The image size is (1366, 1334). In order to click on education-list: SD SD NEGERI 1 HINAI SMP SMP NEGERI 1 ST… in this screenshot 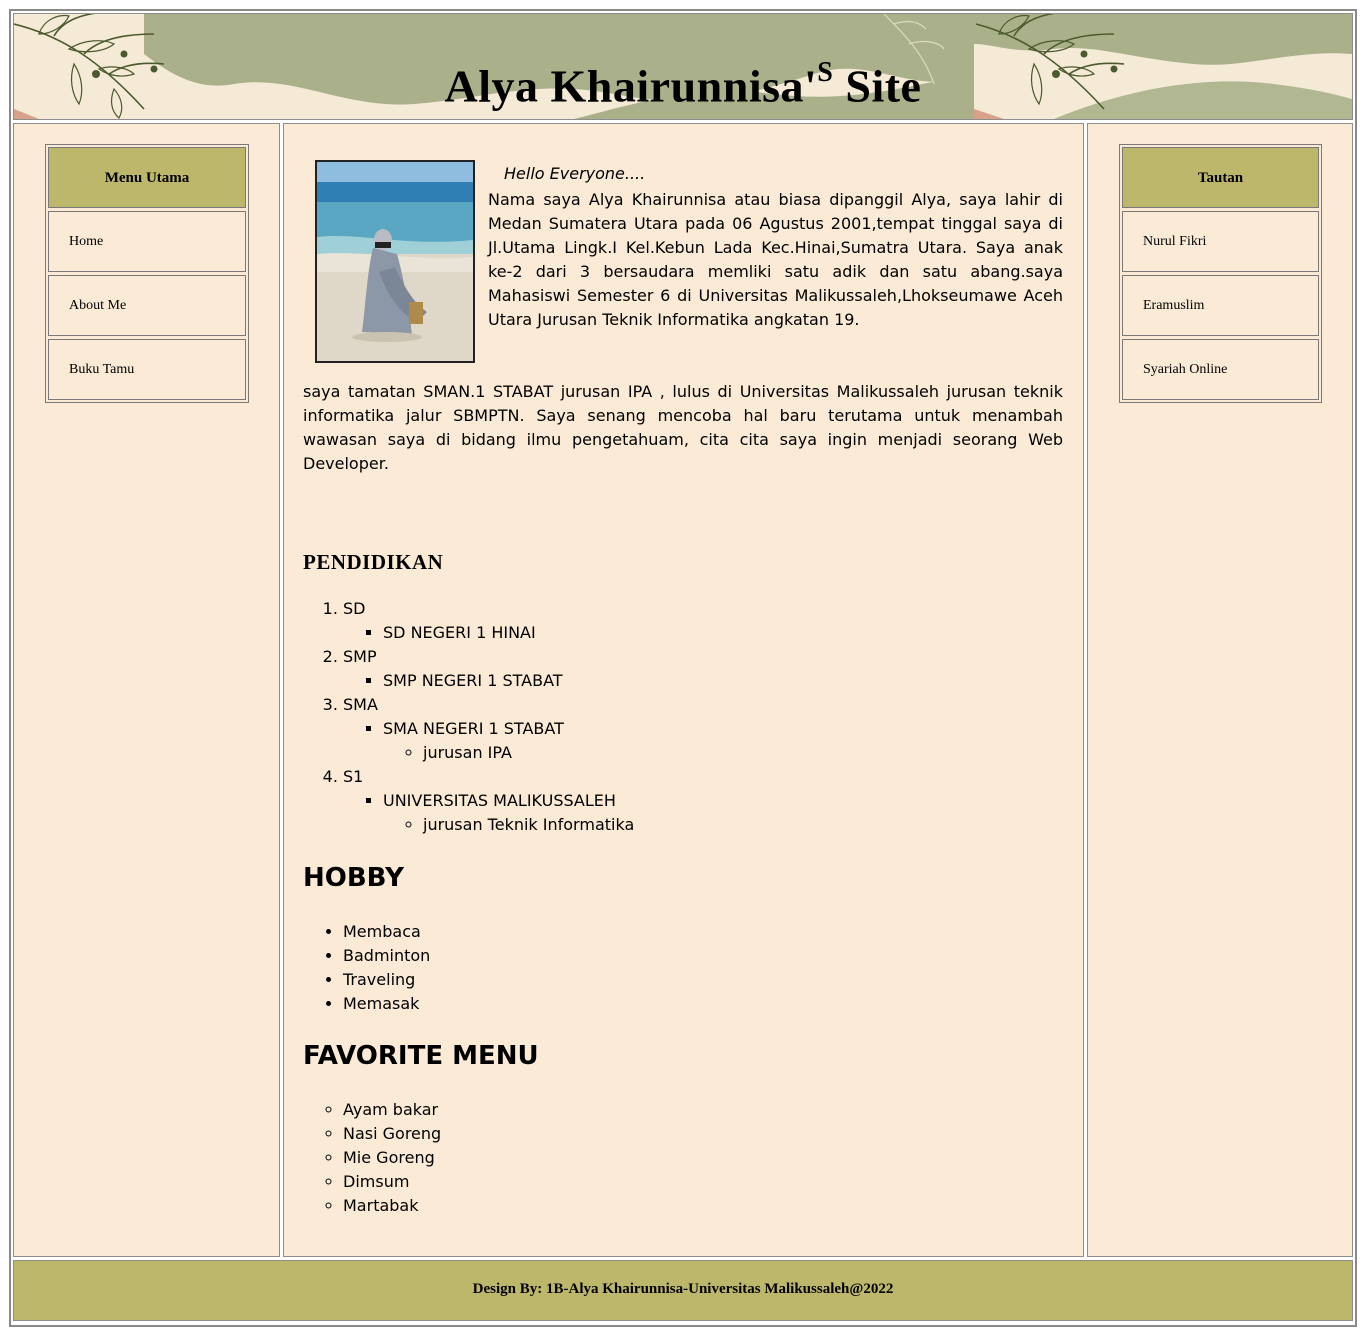, I will do `click(468, 717)`.